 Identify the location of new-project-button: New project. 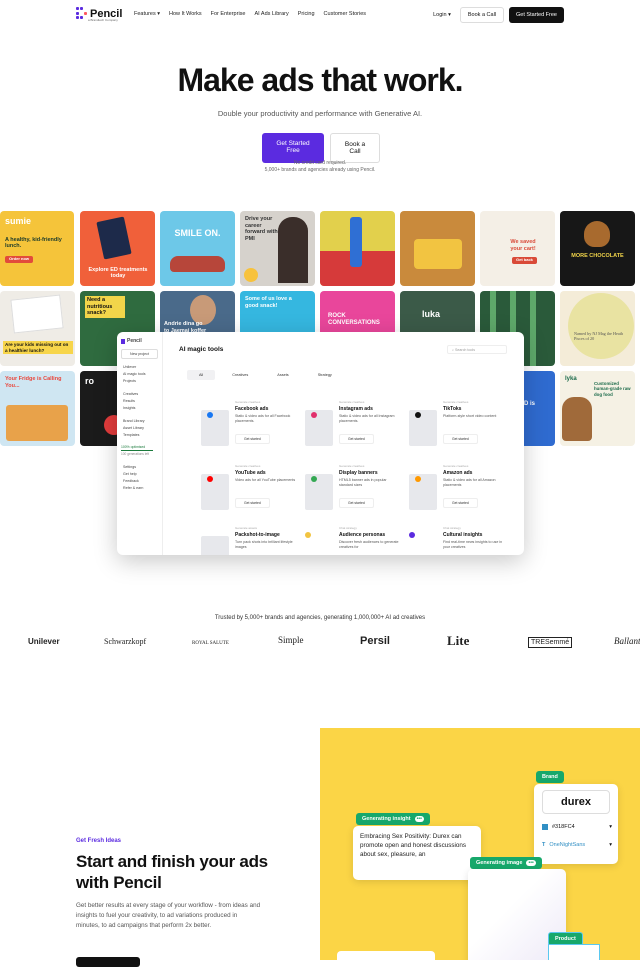
(139, 354).